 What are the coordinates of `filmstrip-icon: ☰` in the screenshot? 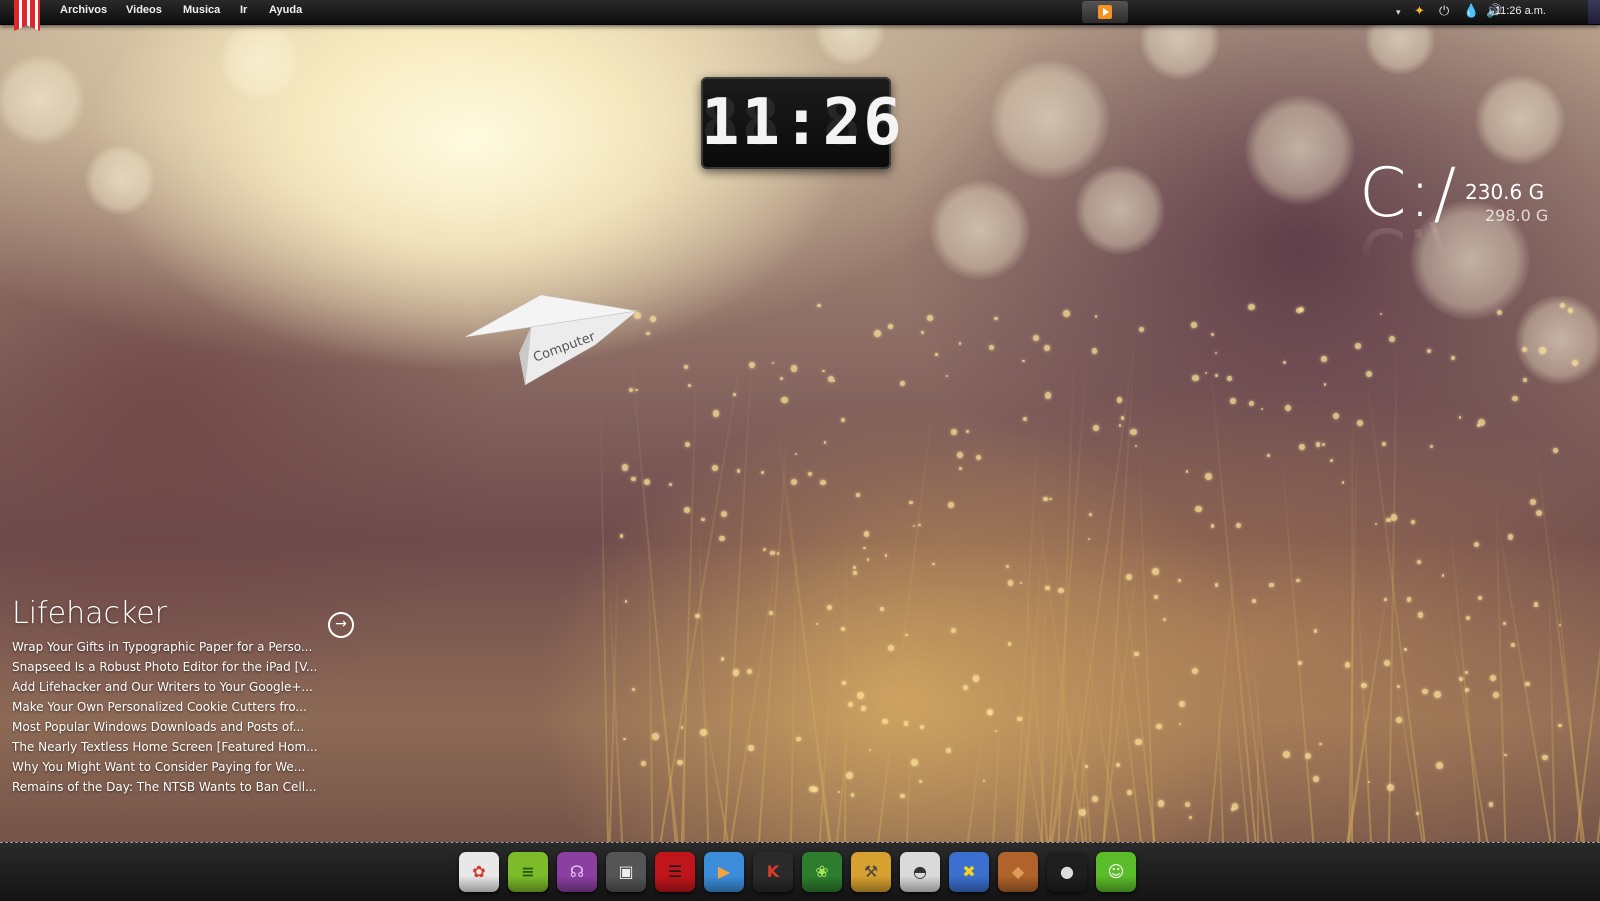 It's located at (675, 872).